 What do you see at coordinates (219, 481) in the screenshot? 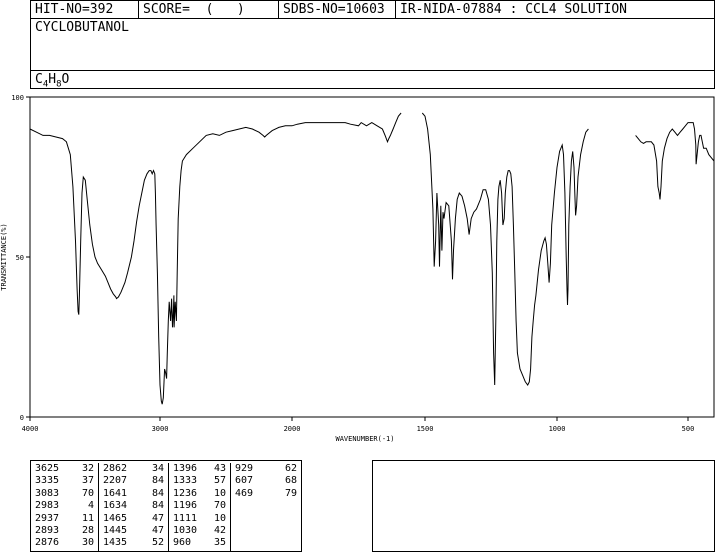
I see `peak-transmittance: 57` at bounding box center [219, 481].